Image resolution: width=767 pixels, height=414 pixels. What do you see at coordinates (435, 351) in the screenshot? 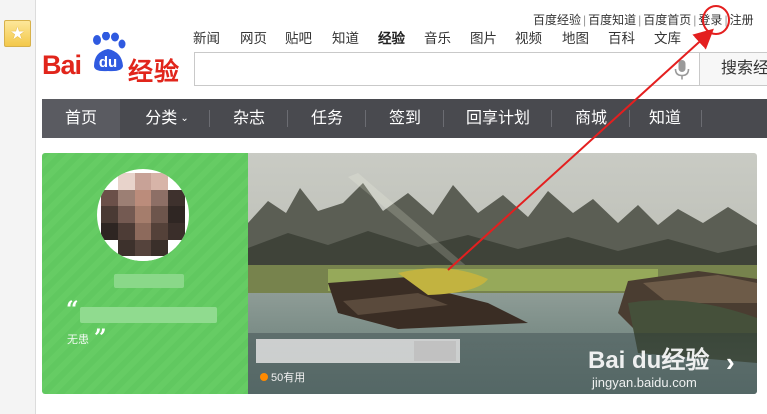
I see `article-title-blurred` at bounding box center [435, 351].